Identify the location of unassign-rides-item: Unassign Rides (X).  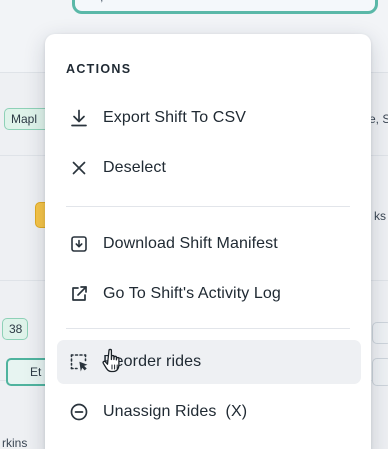
(209, 412).